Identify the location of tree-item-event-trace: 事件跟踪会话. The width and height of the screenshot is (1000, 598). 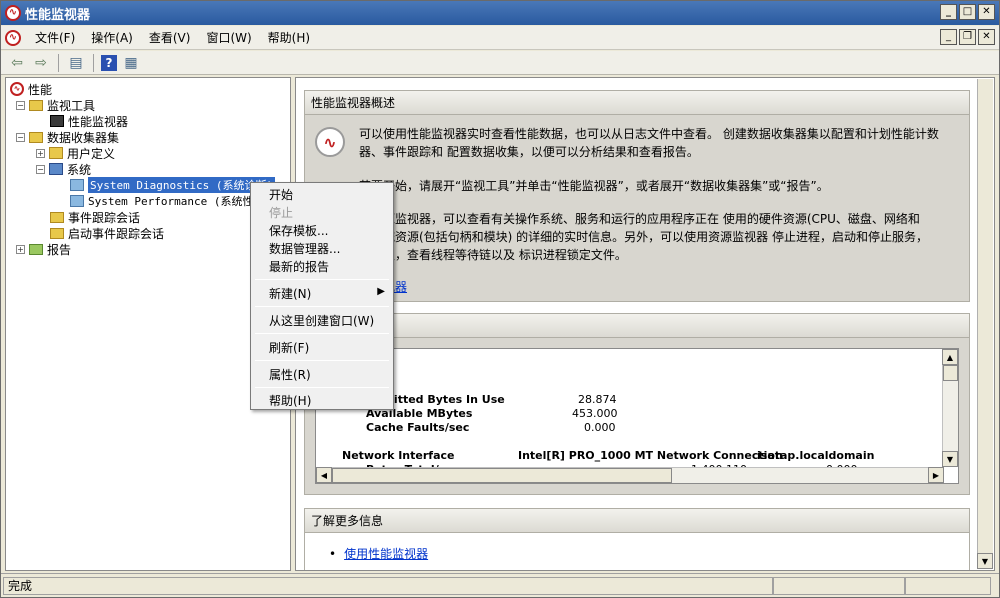
(95, 217).